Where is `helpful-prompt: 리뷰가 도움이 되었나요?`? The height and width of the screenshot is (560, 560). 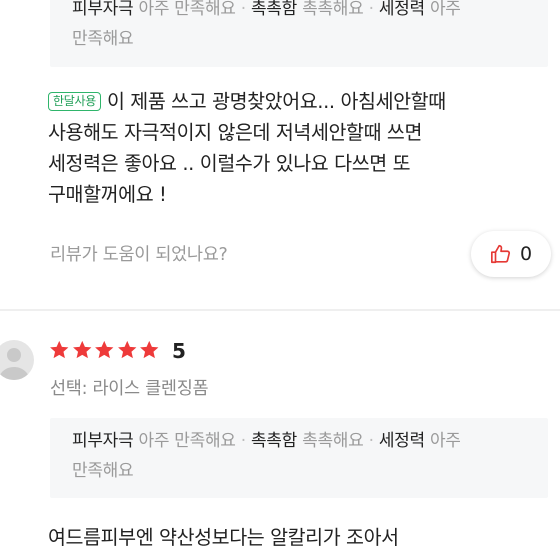
helpful-prompt: 리뷰가 도움이 되었나요? is located at coordinates (139, 255).